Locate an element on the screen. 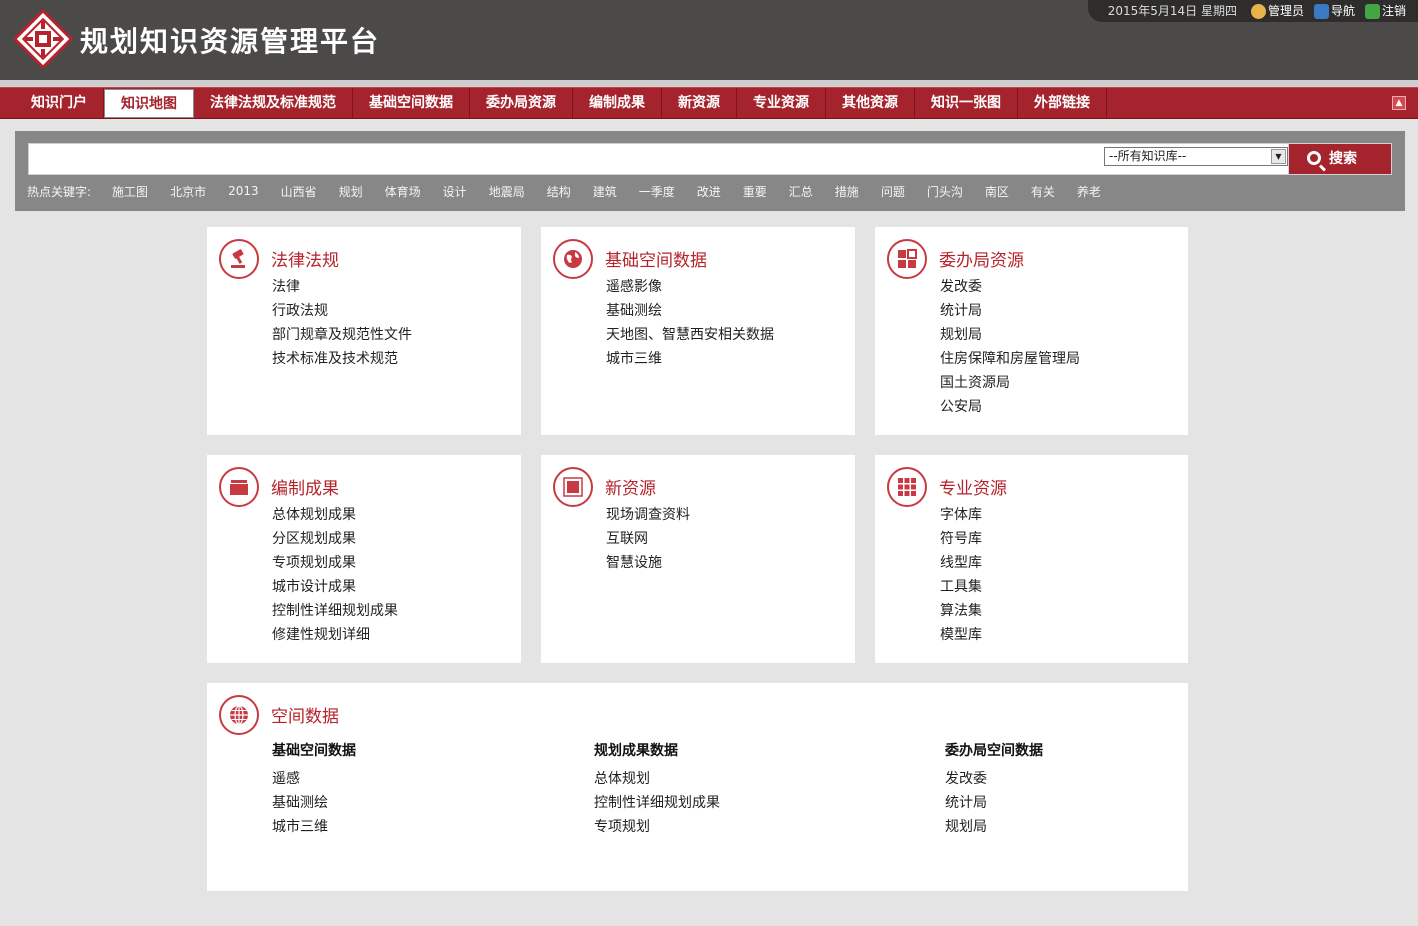  card-link: 专项规划 is located at coordinates (657, 827).